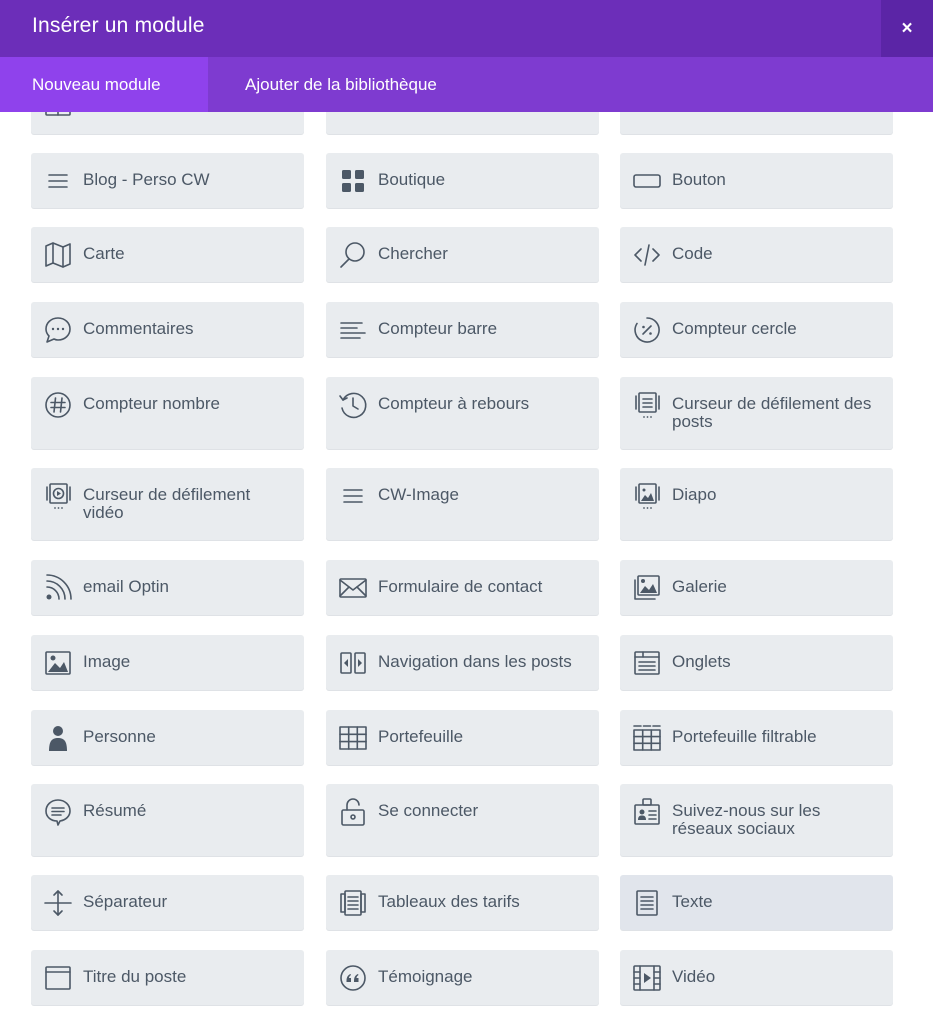 The width and height of the screenshot is (933, 1024). I want to click on module-tile: Séparateur, so click(167, 902).